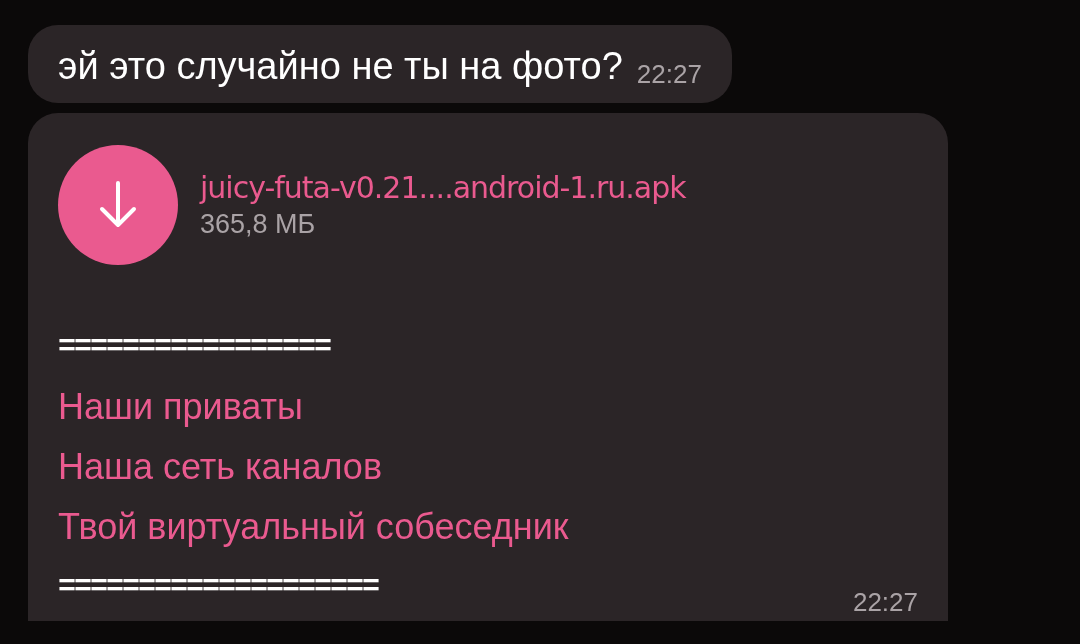  What do you see at coordinates (313, 526) in the screenshot?
I see `caption-link: Твой виртуальный собеседник` at bounding box center [313, 526].